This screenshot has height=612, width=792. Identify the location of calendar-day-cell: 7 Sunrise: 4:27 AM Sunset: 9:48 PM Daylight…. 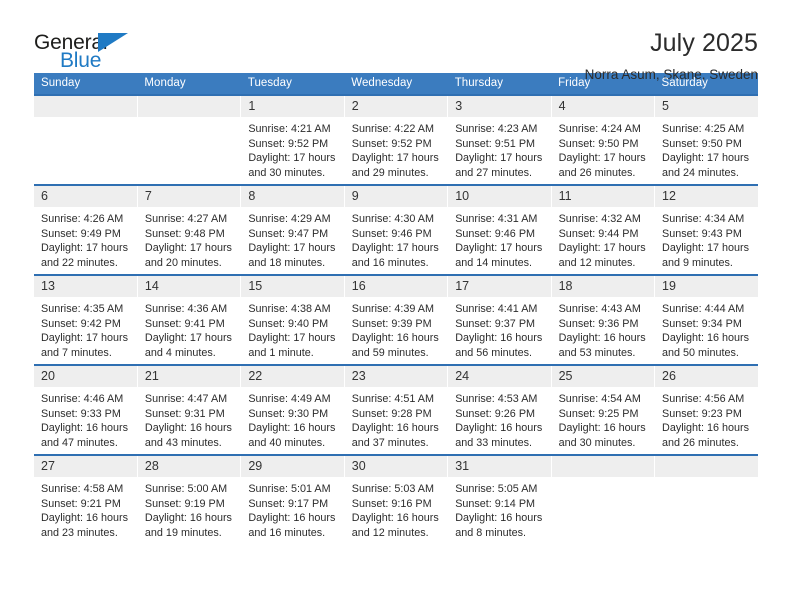
(189, 229).